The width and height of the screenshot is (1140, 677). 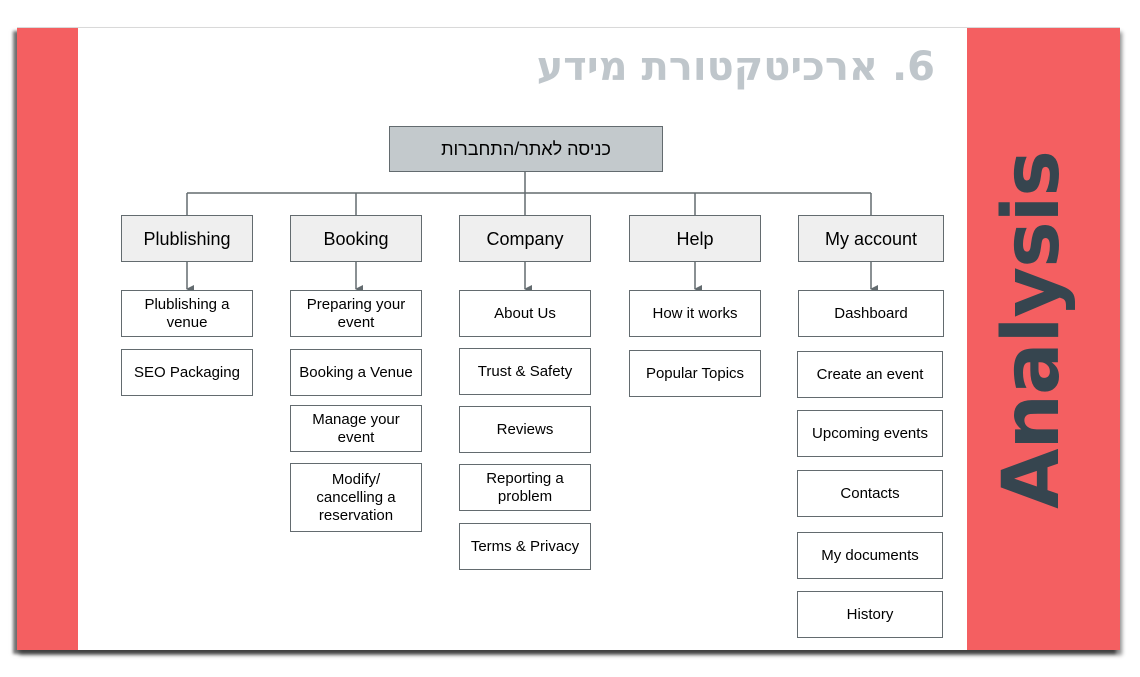 What do you see at coordinates (525, 371) in the screenshot?
I see `child-node: Trust & Safety` at bounding box center [525, 371].